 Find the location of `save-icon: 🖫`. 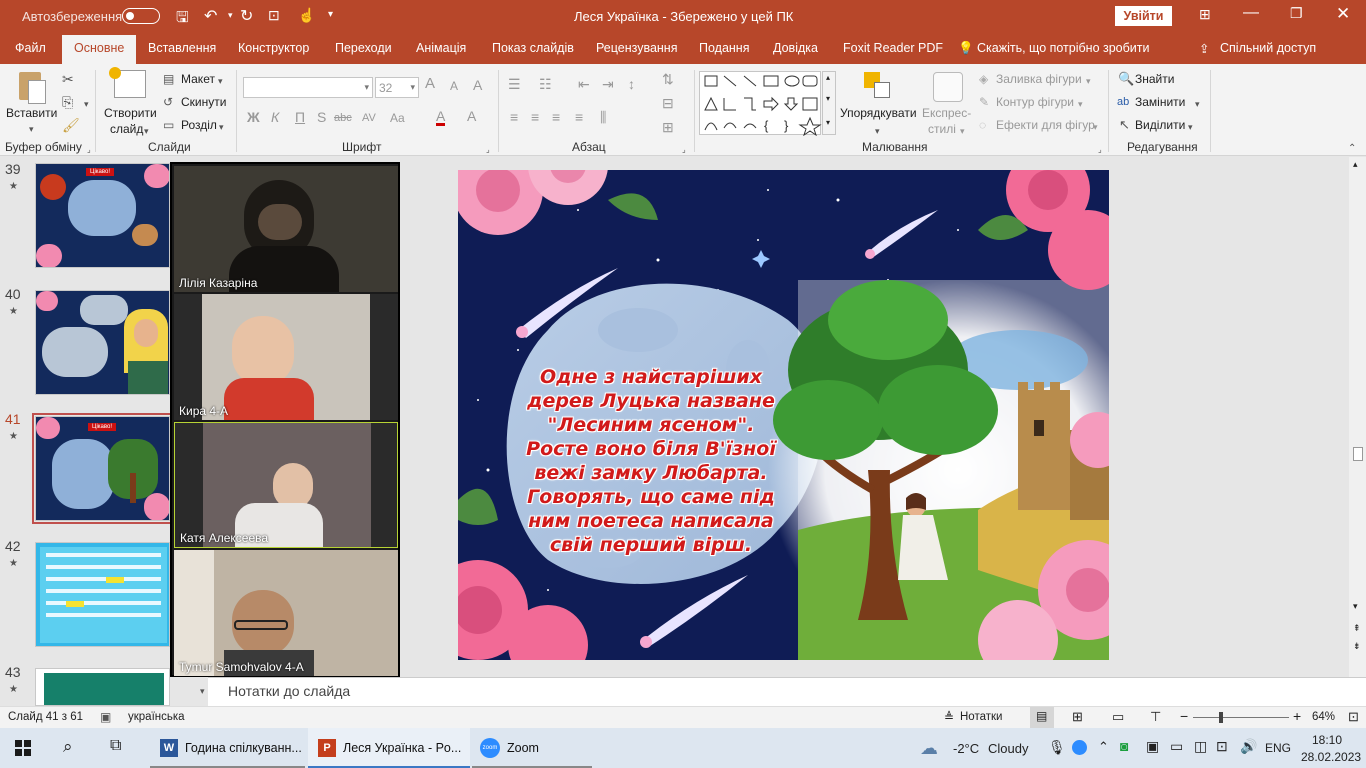

save-icon: 🖫 is located at coordinates (182, 19).